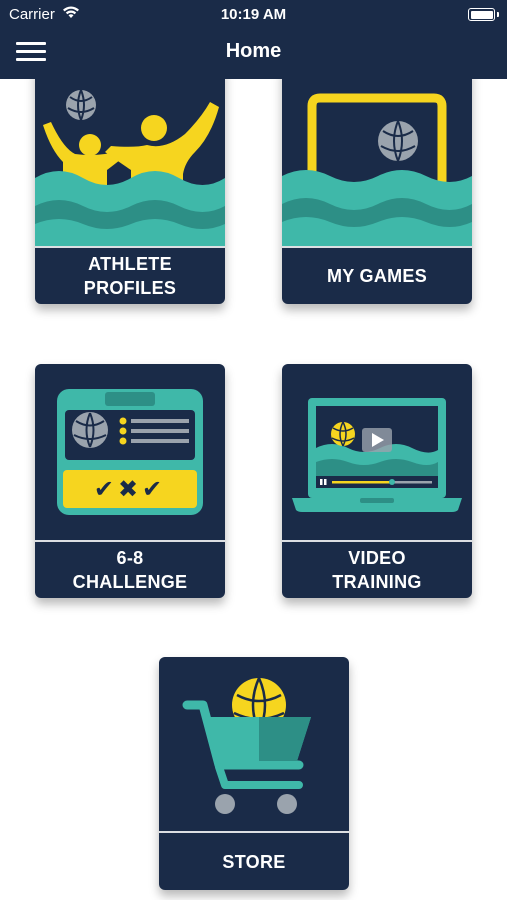  What do you see at coordinates (130, 167) in the screenshot?
I see `swimmers-with-ball-illustration` at bounding box center [130, 167].